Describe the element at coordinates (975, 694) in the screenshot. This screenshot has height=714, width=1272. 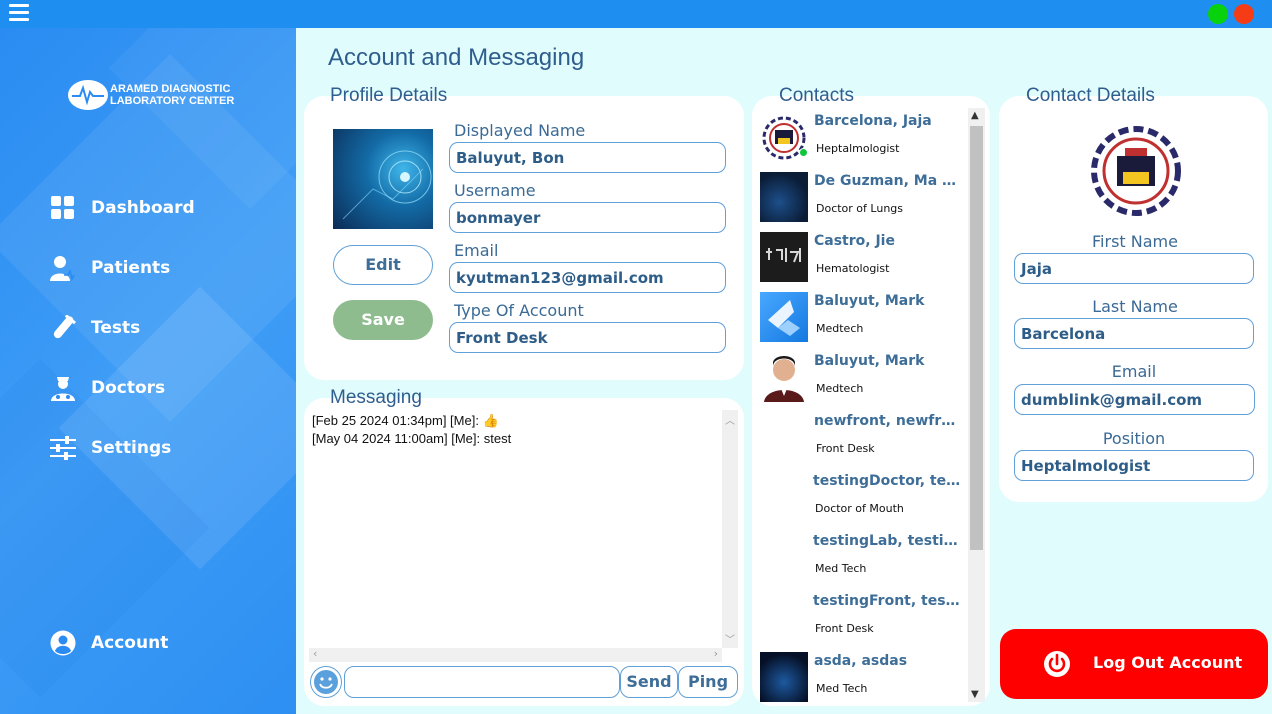
I see `scroll-down-icon: ▼` at that location.